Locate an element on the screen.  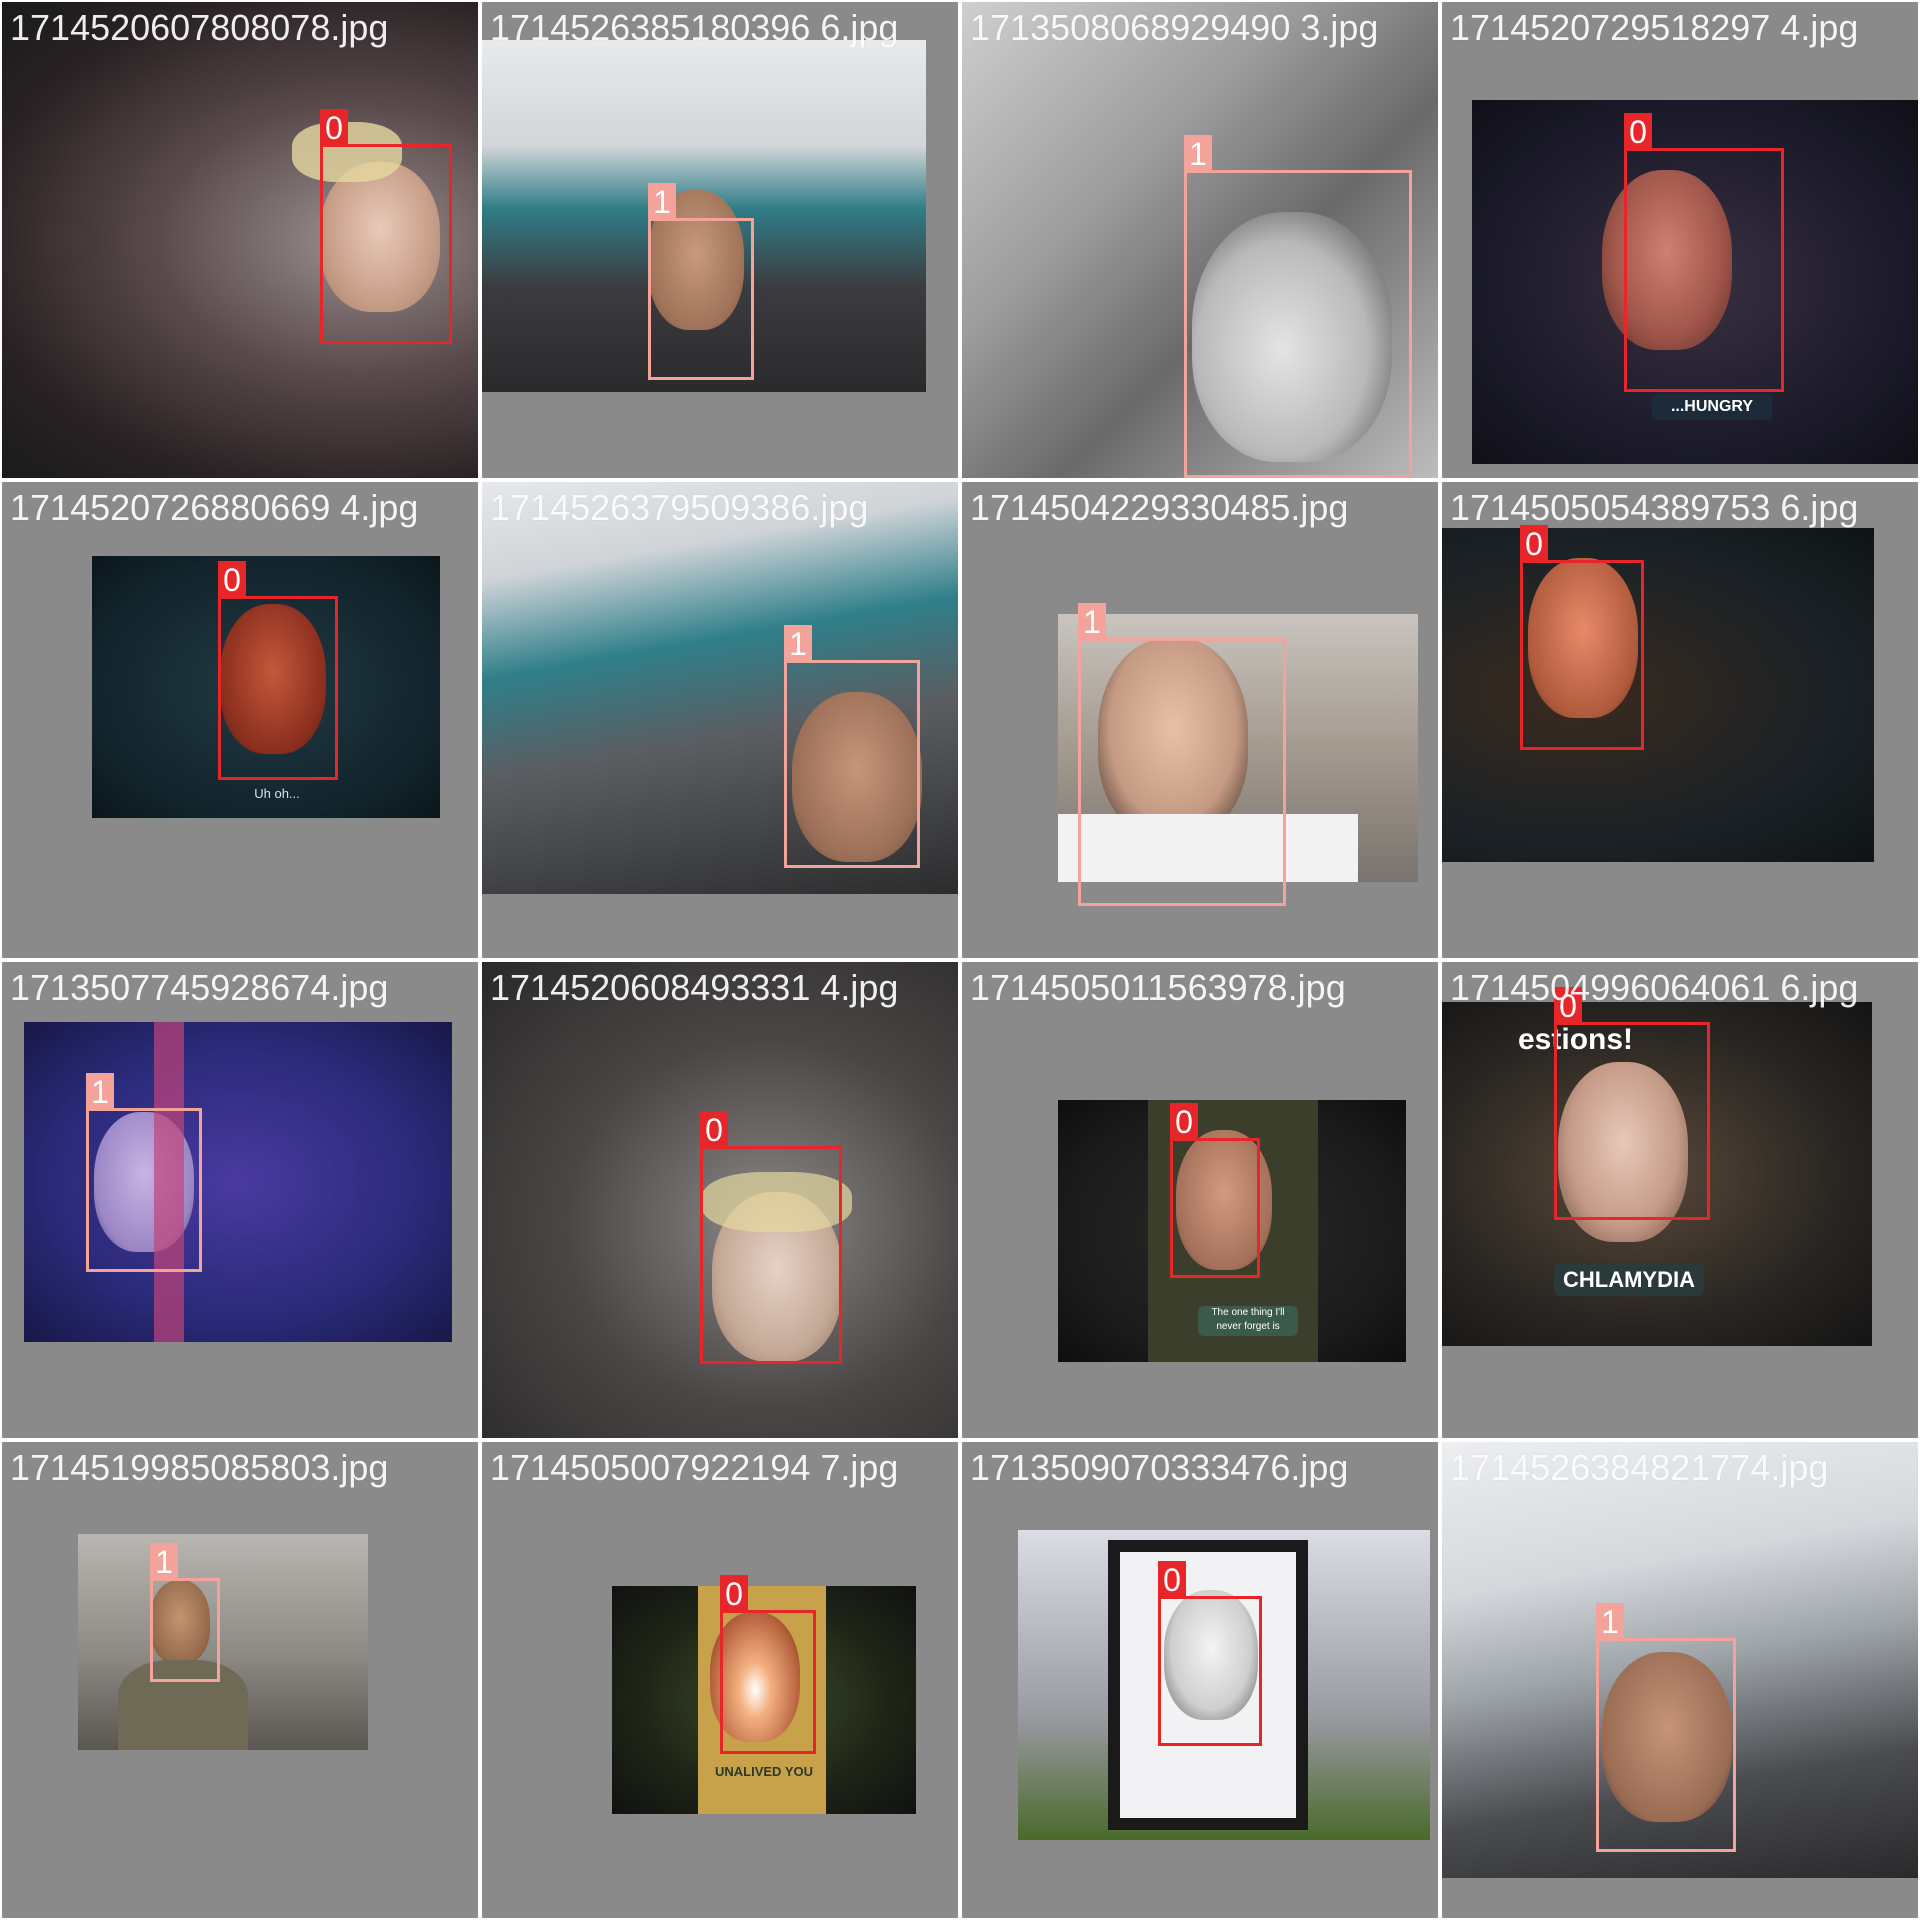
grid-tile: 1 1714519985085803.jpg is located at coordinates (240, 1680).